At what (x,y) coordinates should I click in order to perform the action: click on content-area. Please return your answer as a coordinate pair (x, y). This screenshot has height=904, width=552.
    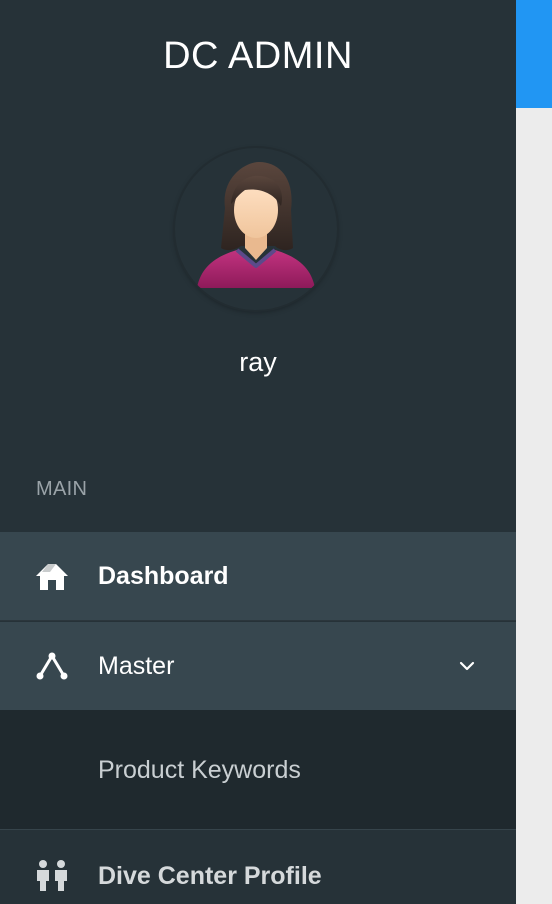
    Looking at the image, I should click on (534, 452).